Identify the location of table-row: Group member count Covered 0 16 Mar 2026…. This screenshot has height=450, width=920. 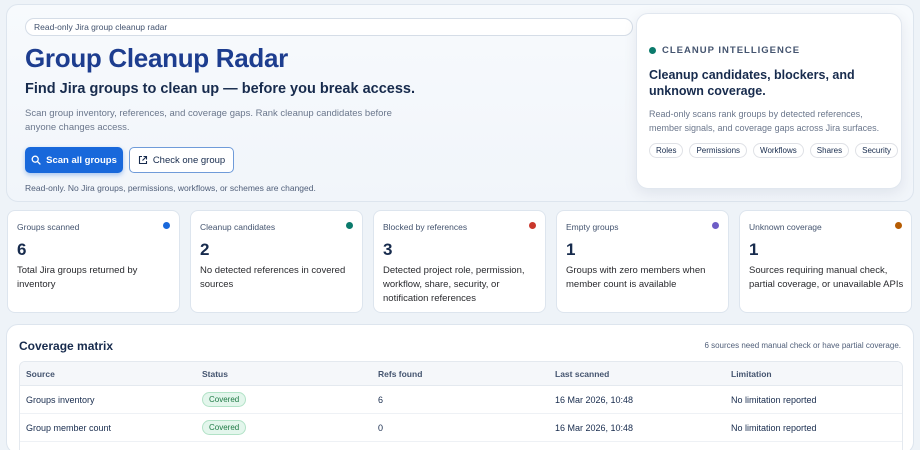
(461, 428).